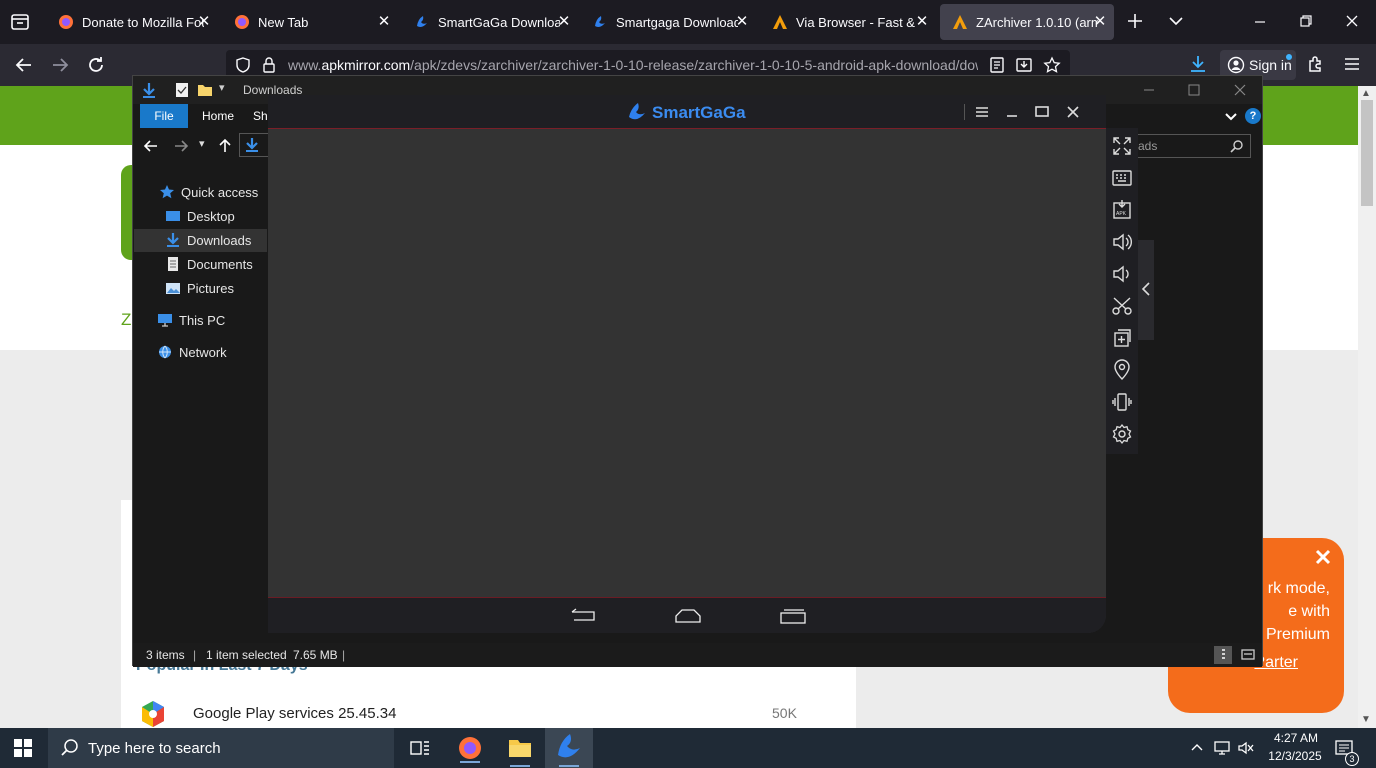 The height and width of the screenshot is (768, 1376). I want to click on scrollbar-thumb, so click(1367, 153).